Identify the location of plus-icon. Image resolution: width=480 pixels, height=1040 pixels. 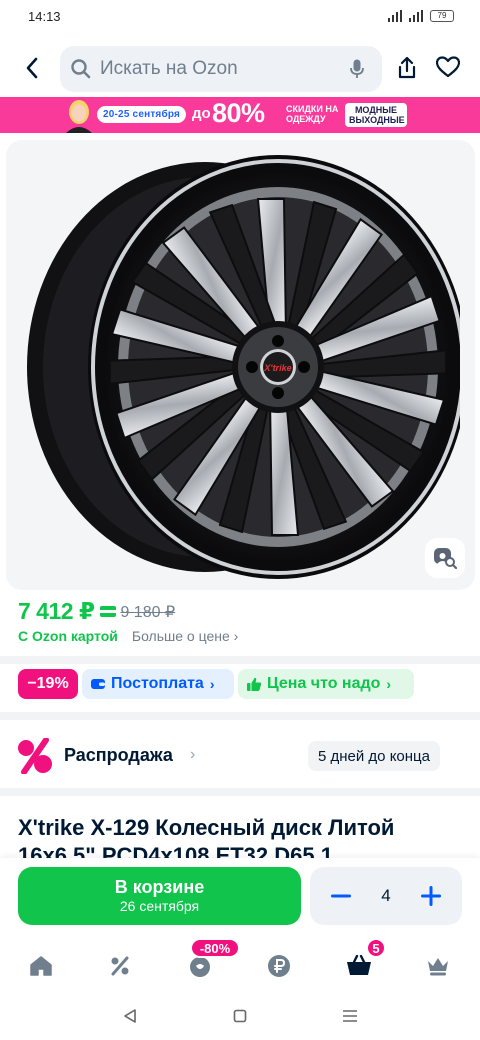
(431, 896).